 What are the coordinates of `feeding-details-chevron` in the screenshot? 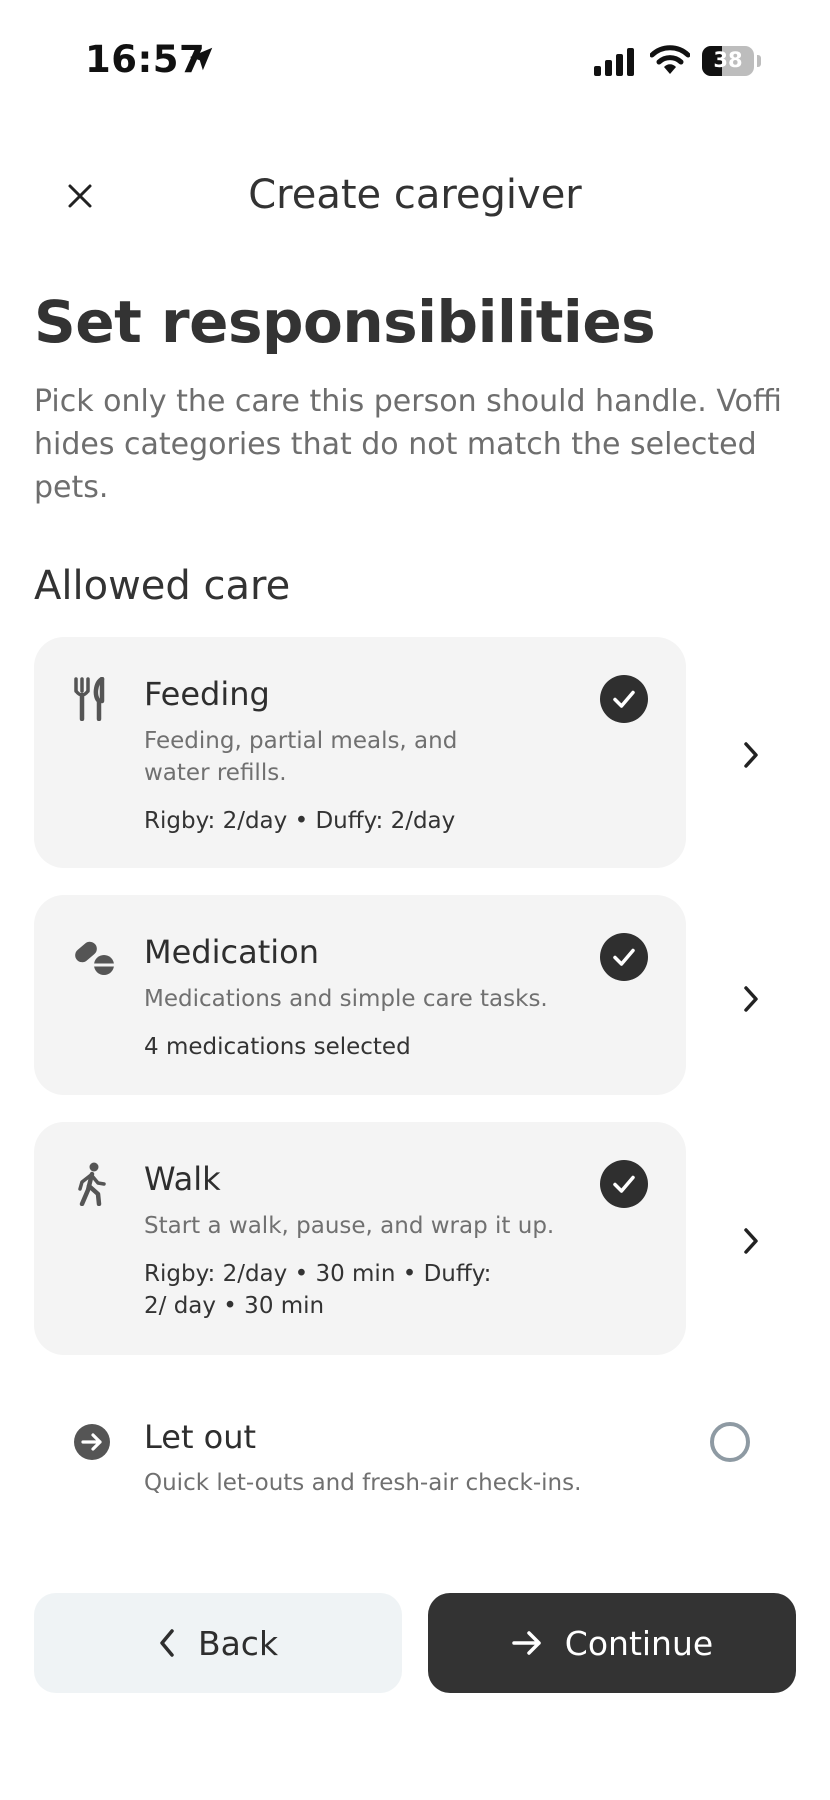 It's located at (751, 755).